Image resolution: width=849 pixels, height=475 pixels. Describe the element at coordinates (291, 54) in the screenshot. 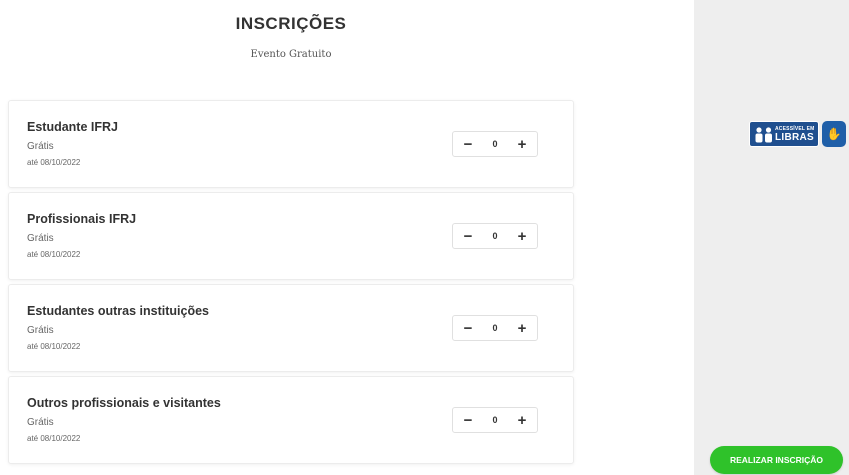

I see `page-subtitle: Evento Gratuito` at that location.